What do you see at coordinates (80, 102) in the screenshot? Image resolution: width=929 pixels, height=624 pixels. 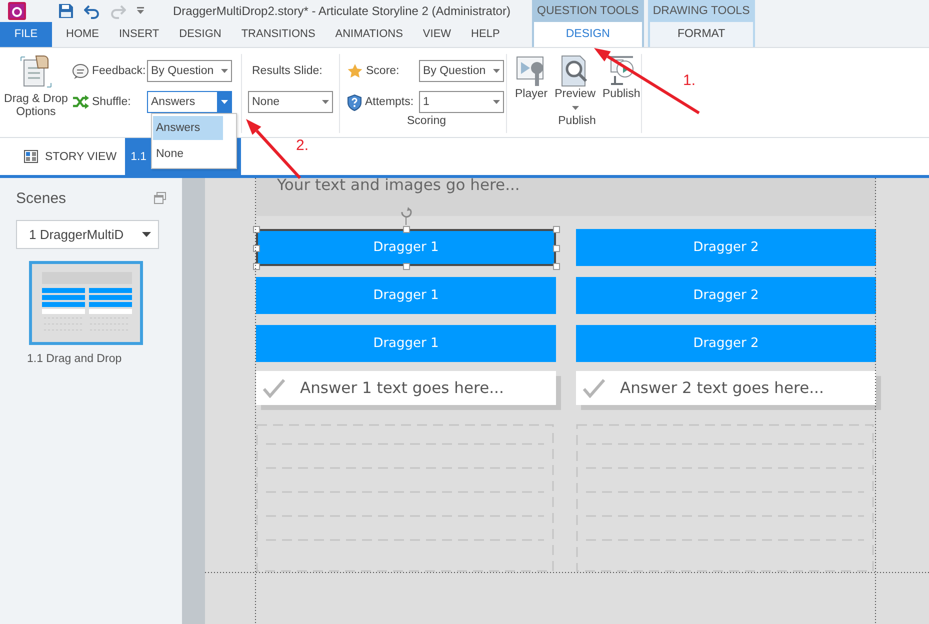 I see `shuffle-icon` at bounding box center [80, 102].